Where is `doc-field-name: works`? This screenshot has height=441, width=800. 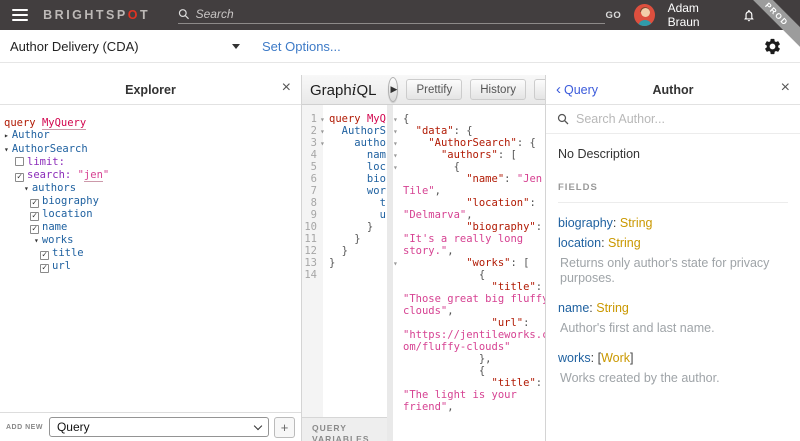
doc-field-name: works is located at coordinates (574, 358).